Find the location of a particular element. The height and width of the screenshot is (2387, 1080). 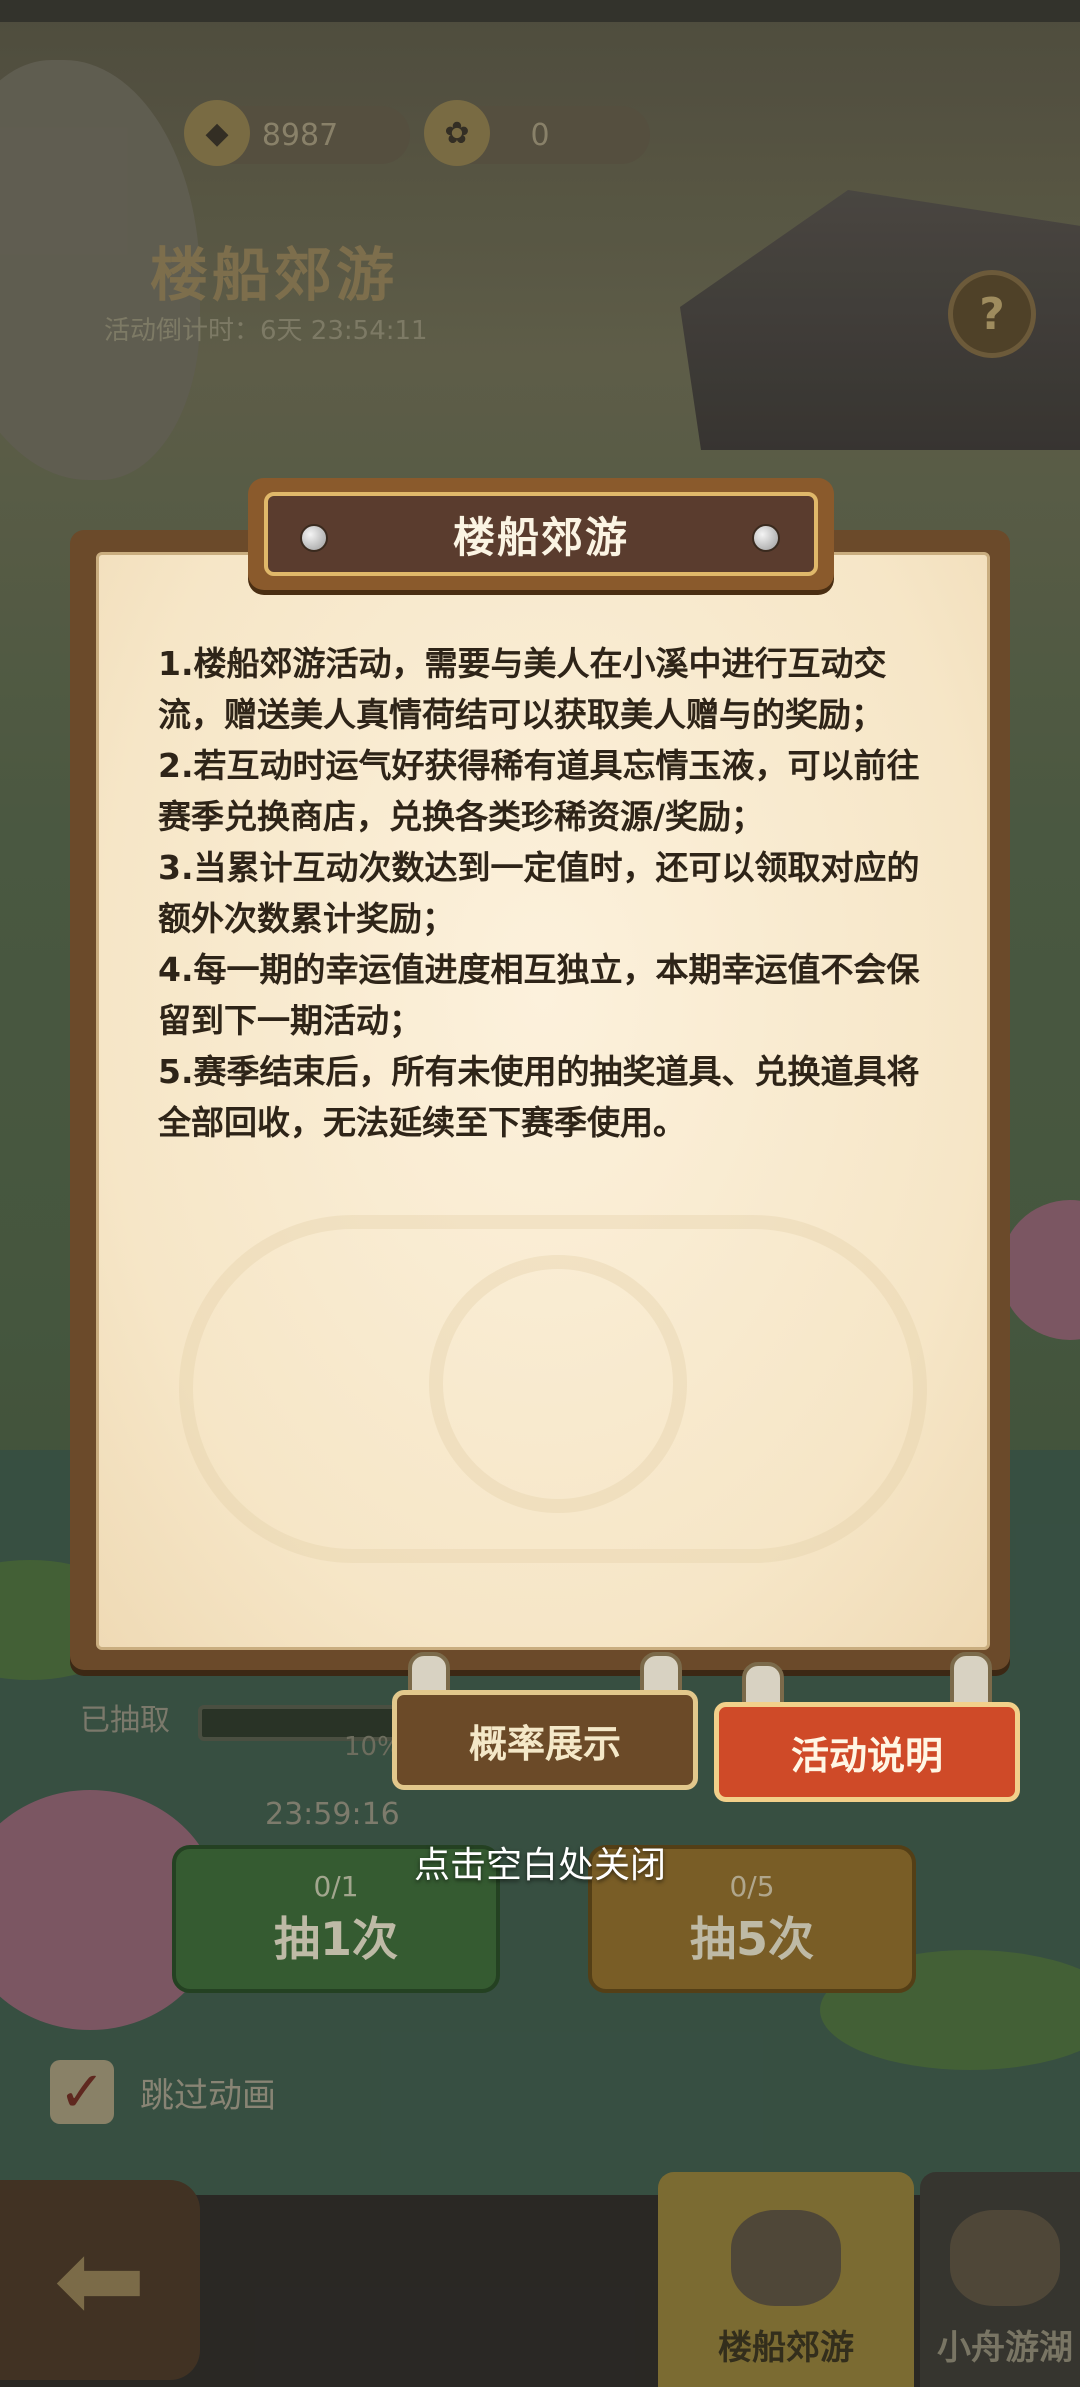

tab-probability: 概率展示 is located at coordinates (545, 1740).